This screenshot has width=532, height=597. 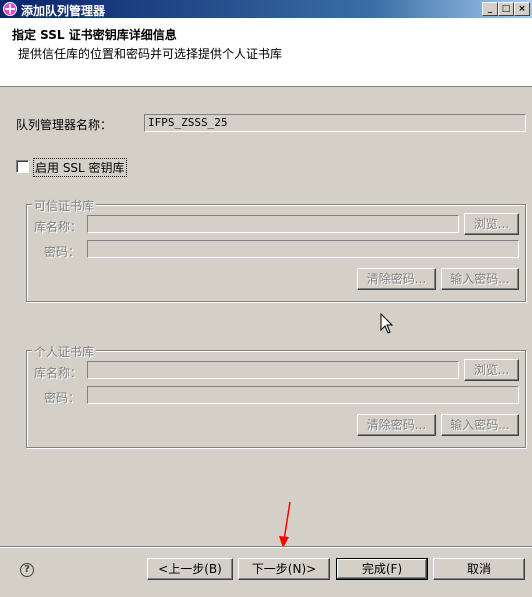 What do you see at coordinates (27, 570) in the screenshot?
I see `help-icon: ?` at bounding box center [27, 570].